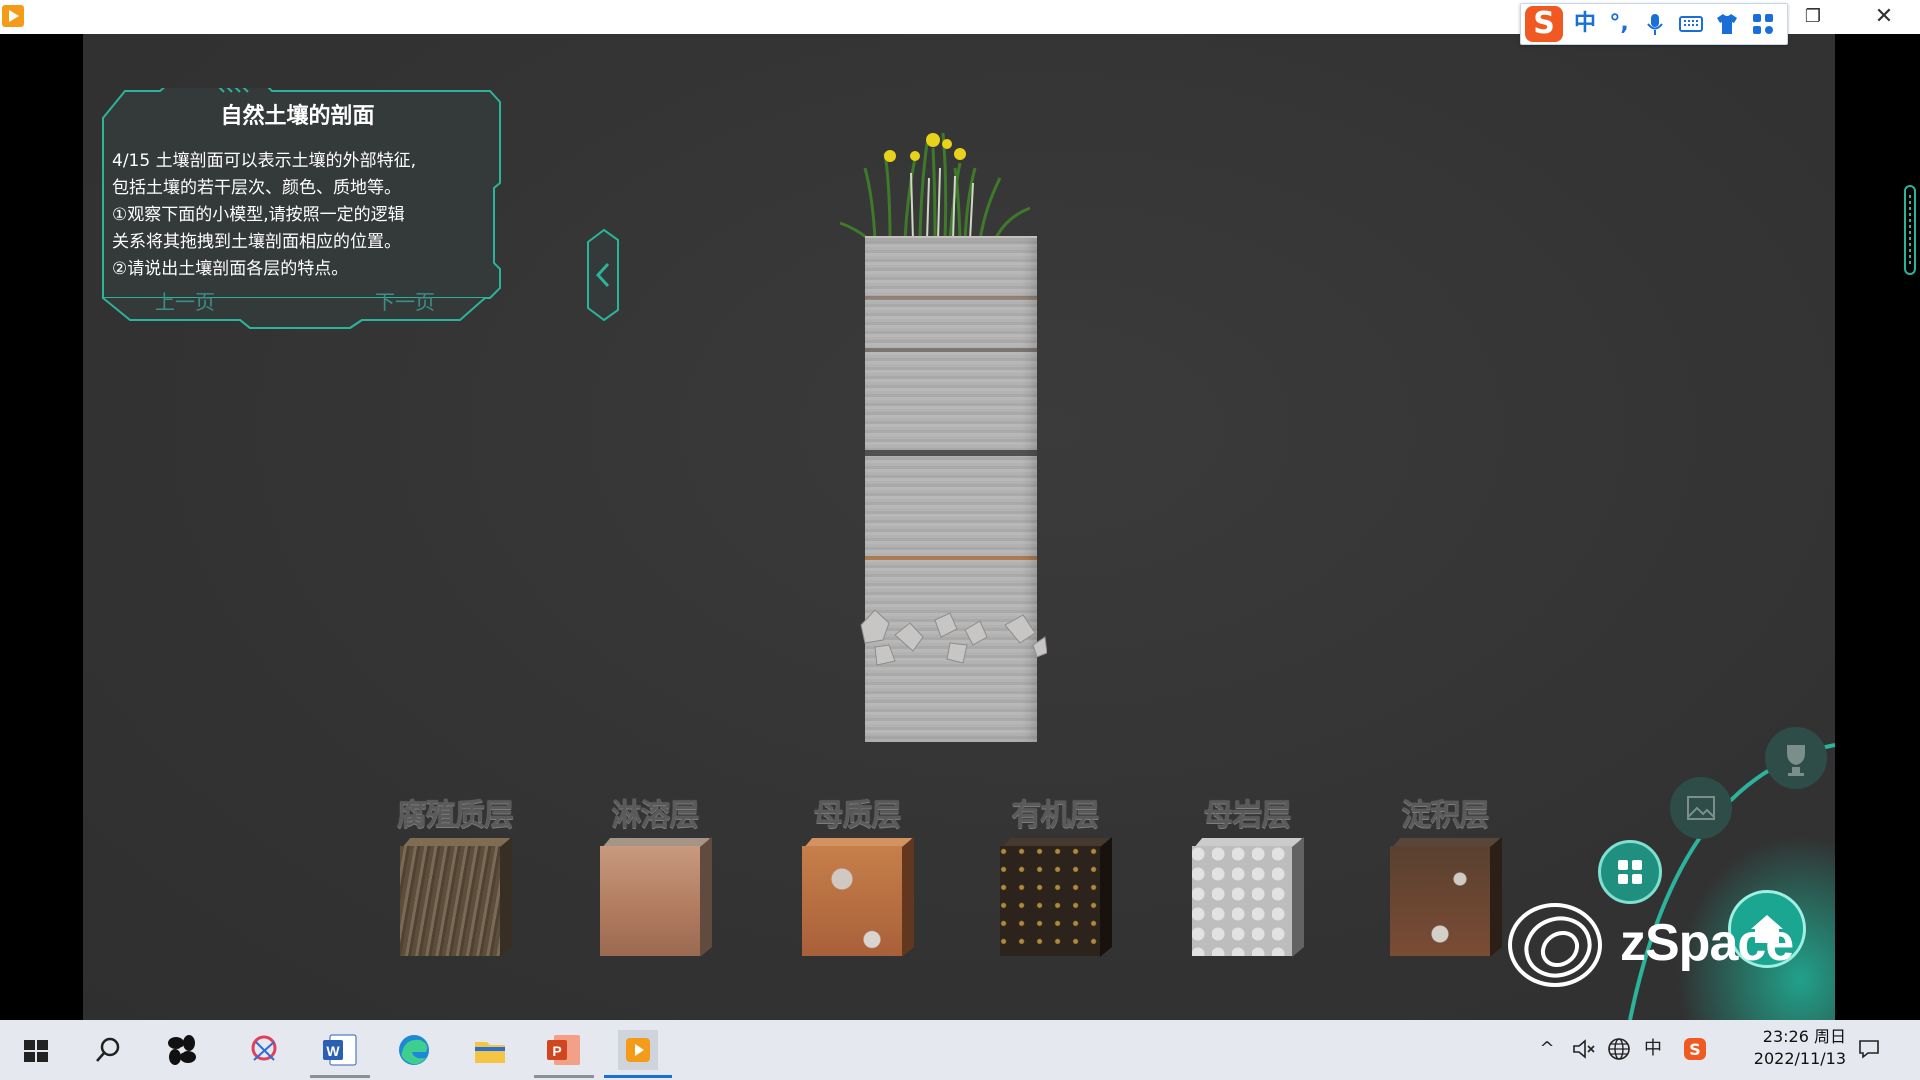 Image resolution: width=1920 pixels, height=1080 pixels. Describe the element at coordinates (36, 1050) in the screenshot. I see `windows-start-icon` at that location.